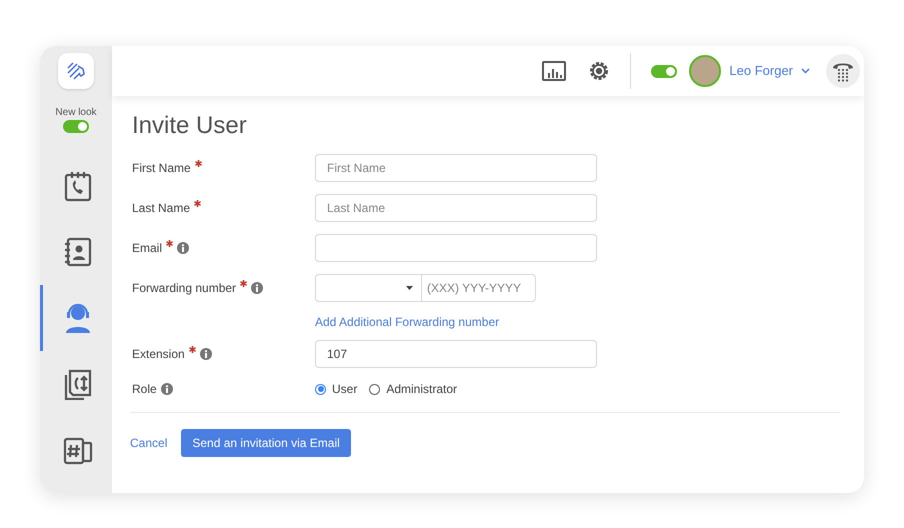 The image size is (904, 528). Describe the element at coordinates (144, 389) in the screenshot. I see `field-label: Role` at that location.